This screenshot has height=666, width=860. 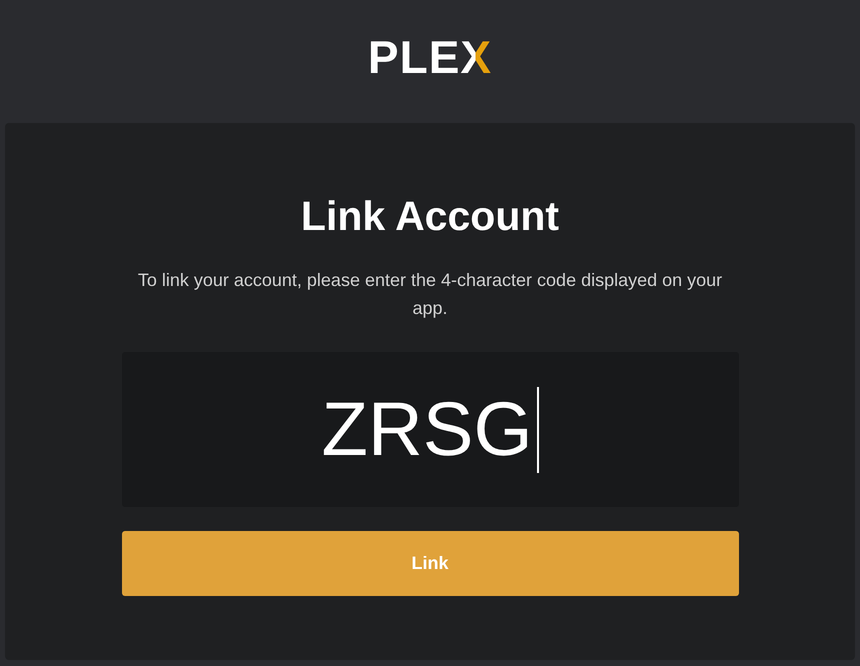 What do you see at coordinates (430, 294) in the screenshot?
I see `instruction-text: To link your account, please enter the 4-character code displayed on your app.` at bounding box center [430, 294].